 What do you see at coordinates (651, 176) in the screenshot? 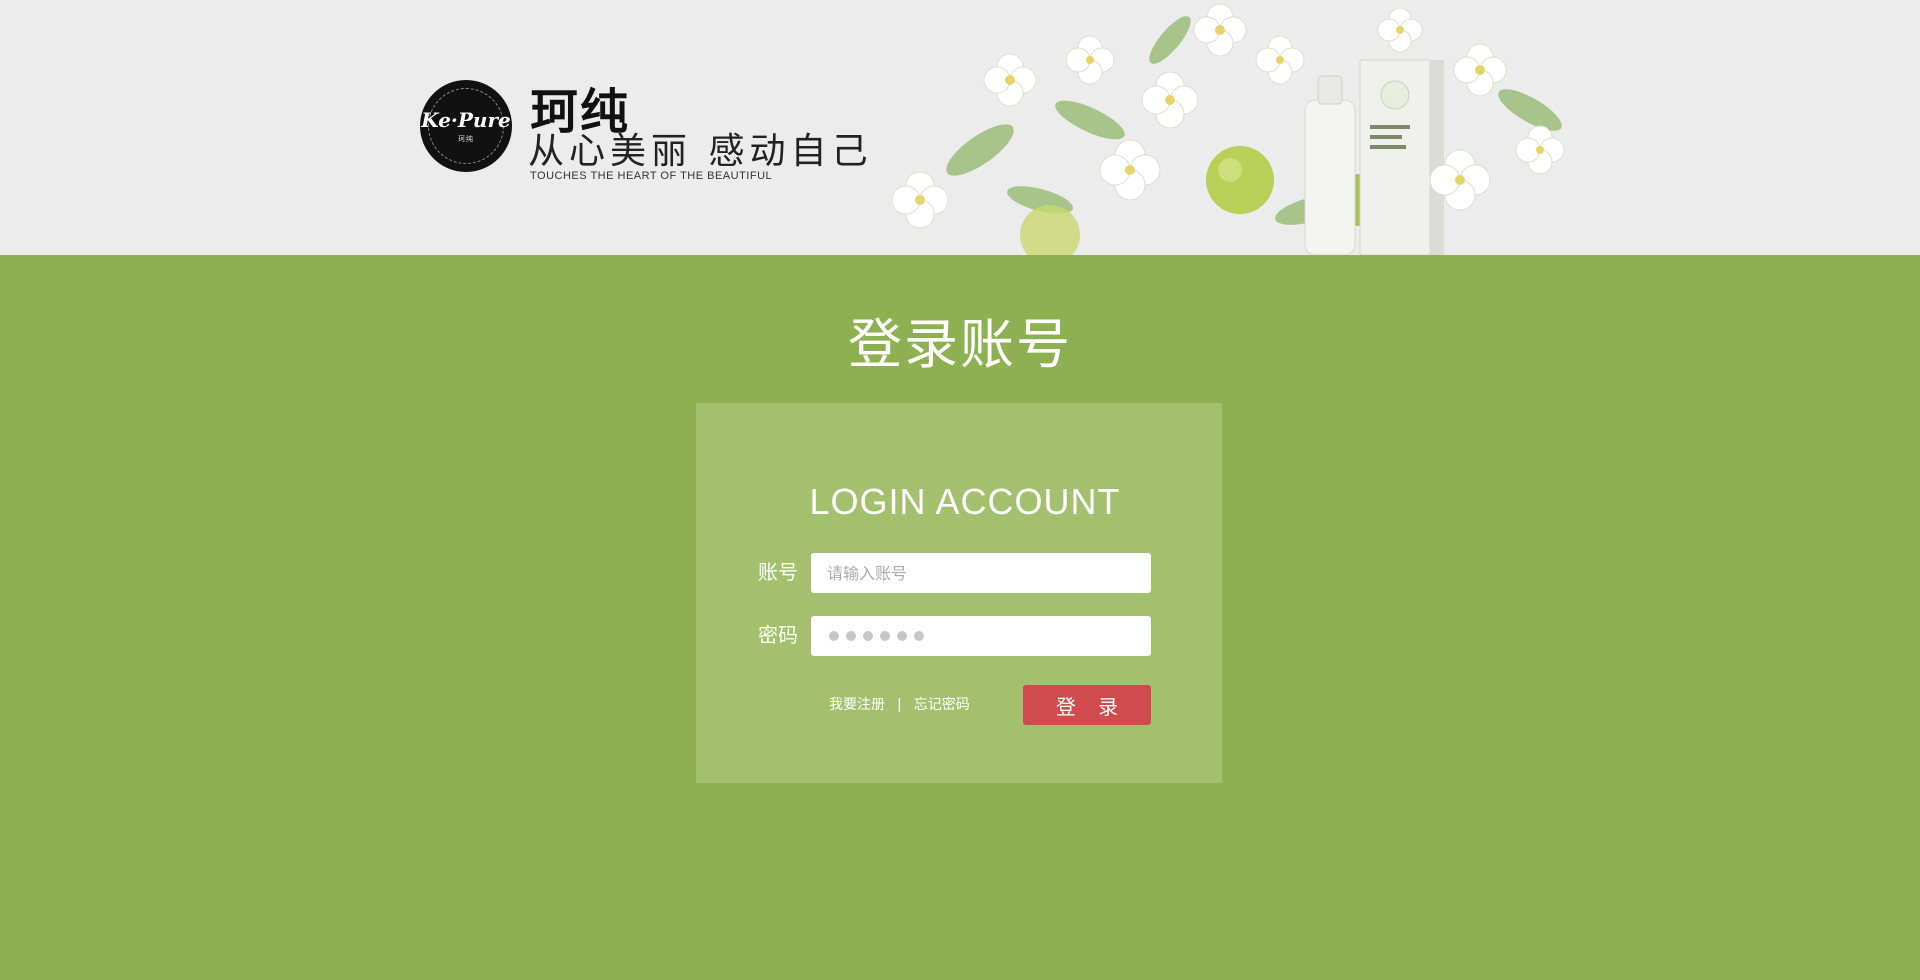
I see `brand-slogan-en: TOUCHES THE HEART OF THE BEAUTIFUL` at bounding box center [651, 176].